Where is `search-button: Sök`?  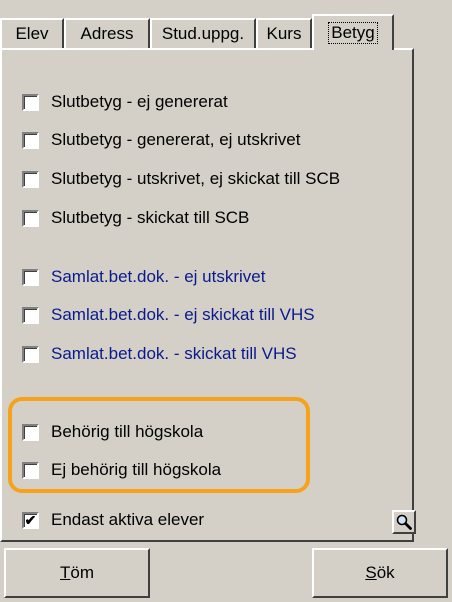 search-button: Sök is located at coordinates (380, 573).